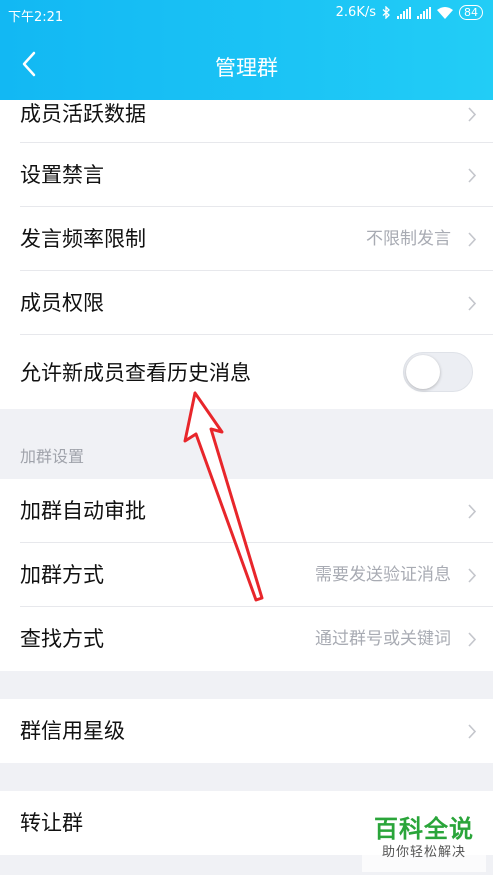 The image size is (493, 875). I want to click on status-time: 下午2:21, so click(36, 17).